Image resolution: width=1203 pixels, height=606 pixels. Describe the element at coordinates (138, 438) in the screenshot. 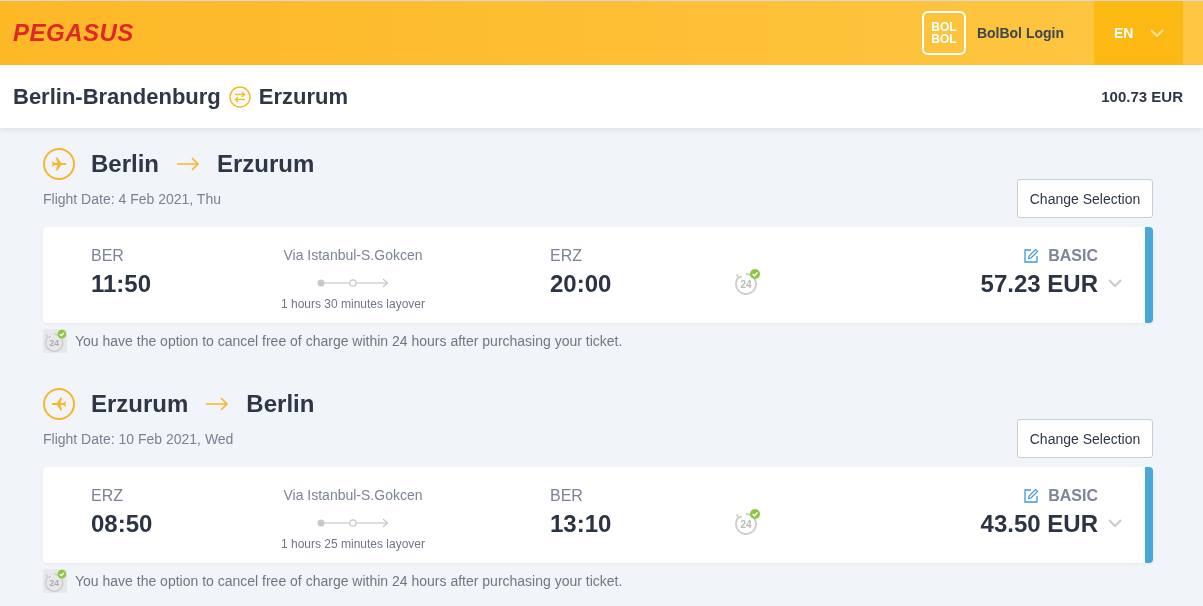

I see `flight-date: Flight Date: 10 Feb 2021, Wed` at that location.